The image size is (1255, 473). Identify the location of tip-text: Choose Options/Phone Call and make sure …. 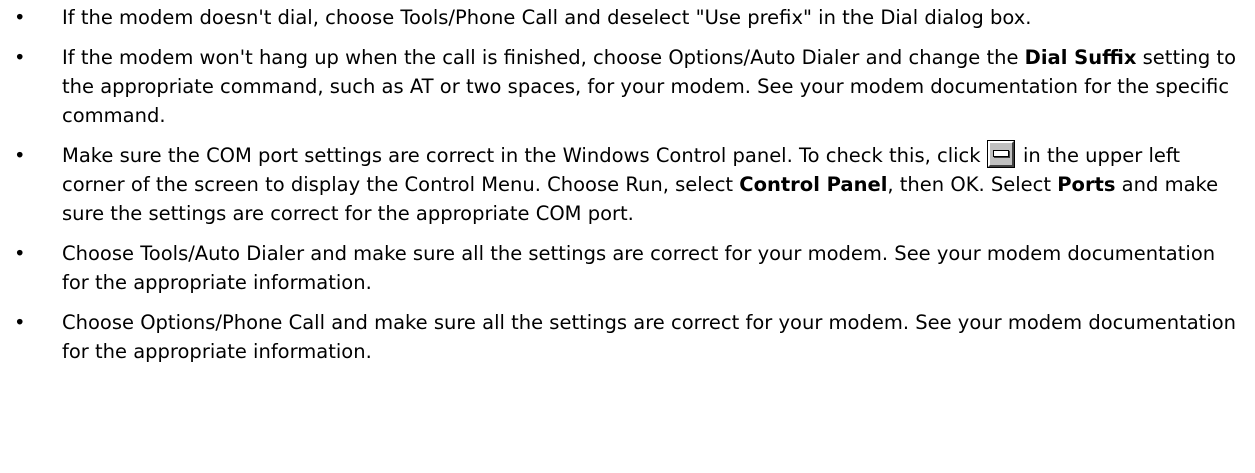
(649, 337).